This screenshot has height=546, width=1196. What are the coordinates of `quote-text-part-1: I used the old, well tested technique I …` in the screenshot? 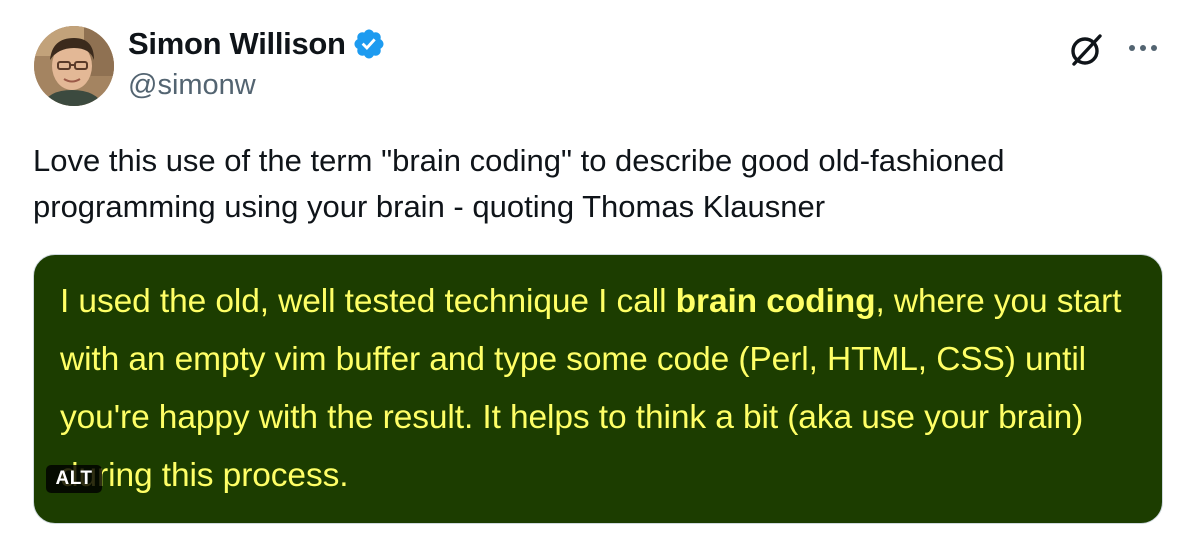 It's located at (368, 301).